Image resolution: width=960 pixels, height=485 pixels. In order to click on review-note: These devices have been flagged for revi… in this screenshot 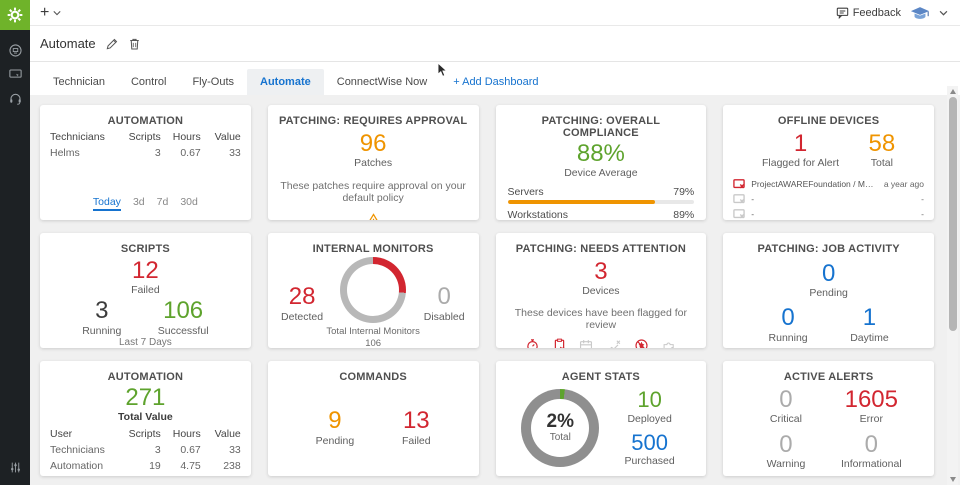, I will do `click(600, 319)`.